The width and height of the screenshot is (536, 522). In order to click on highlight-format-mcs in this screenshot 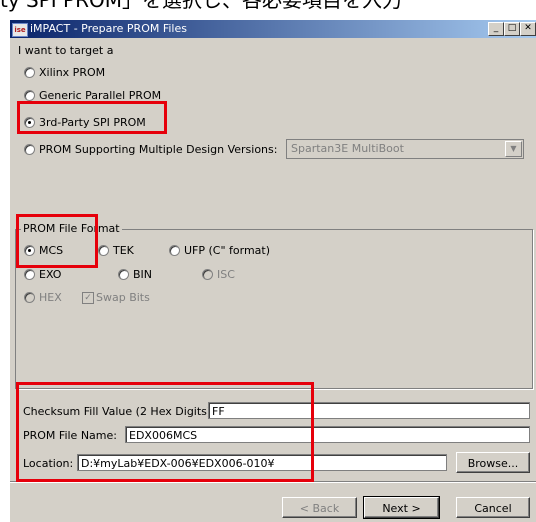, I will do `click(57, 241)`.